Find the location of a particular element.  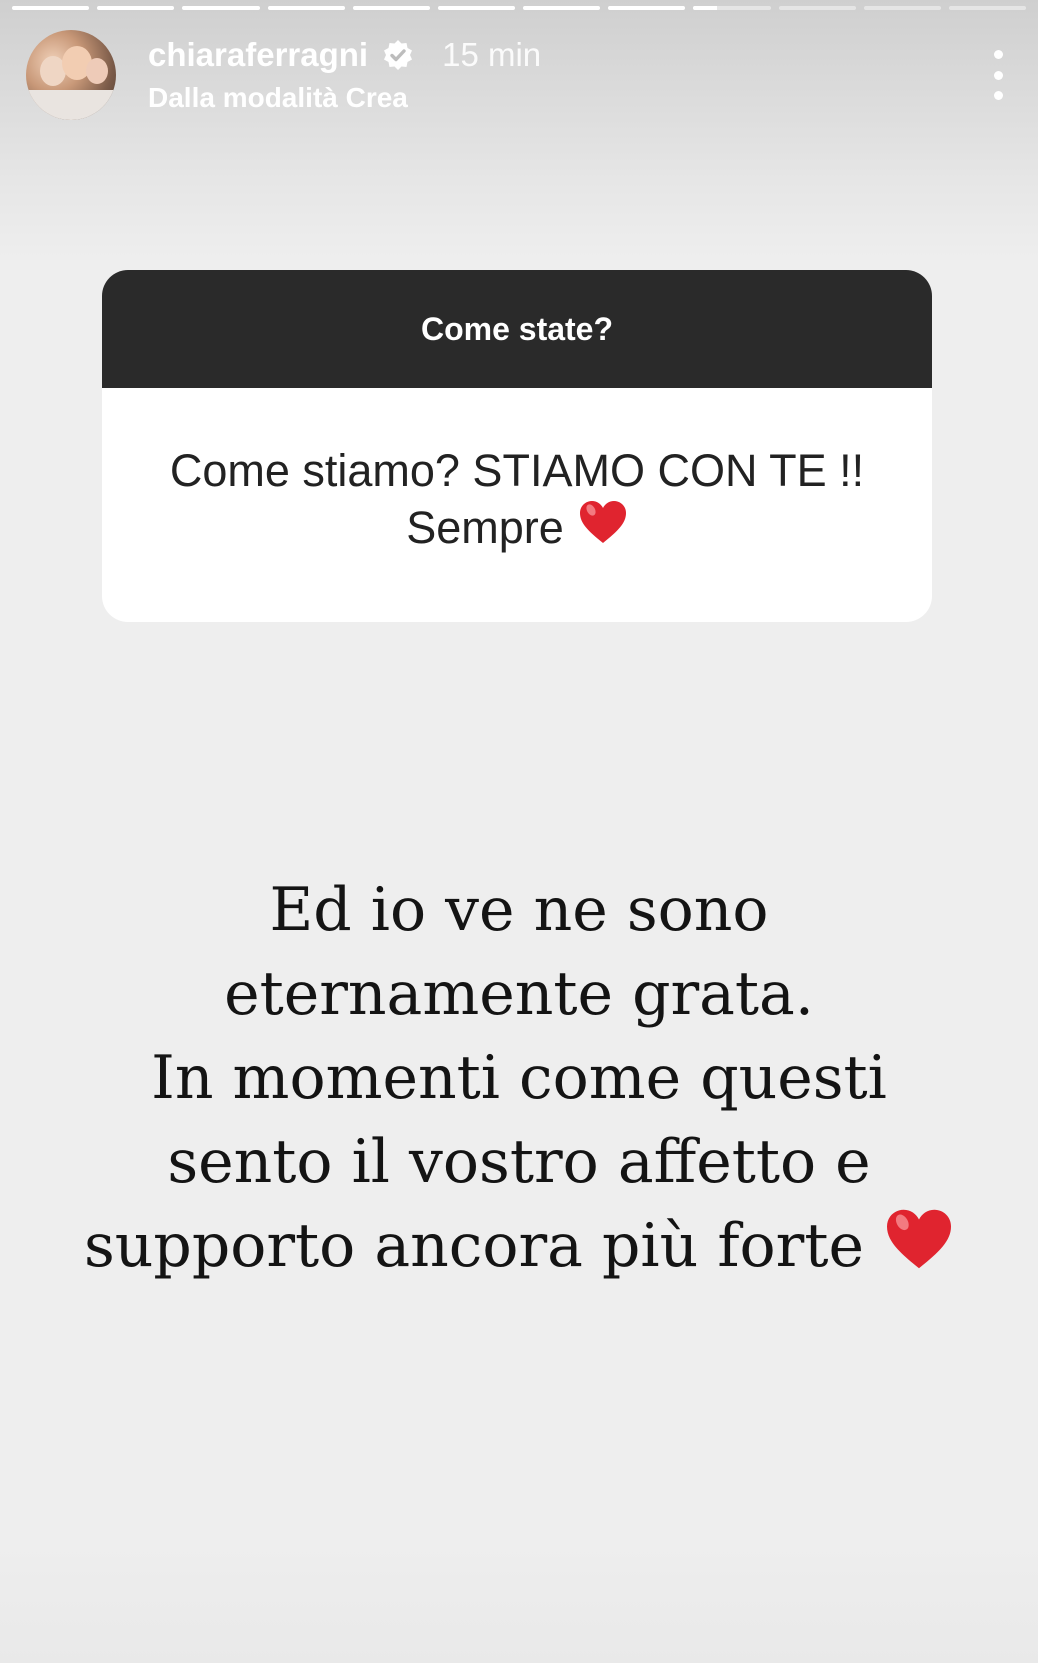

story-text-line: In momenti come questi is located at coordinates (519, 1078).